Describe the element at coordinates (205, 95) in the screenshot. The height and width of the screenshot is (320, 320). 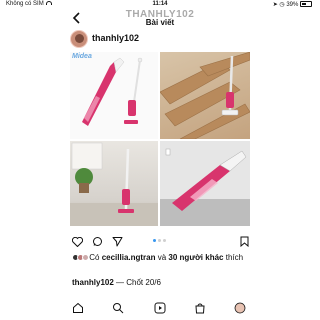
I see `product-photo-wood` at that location.